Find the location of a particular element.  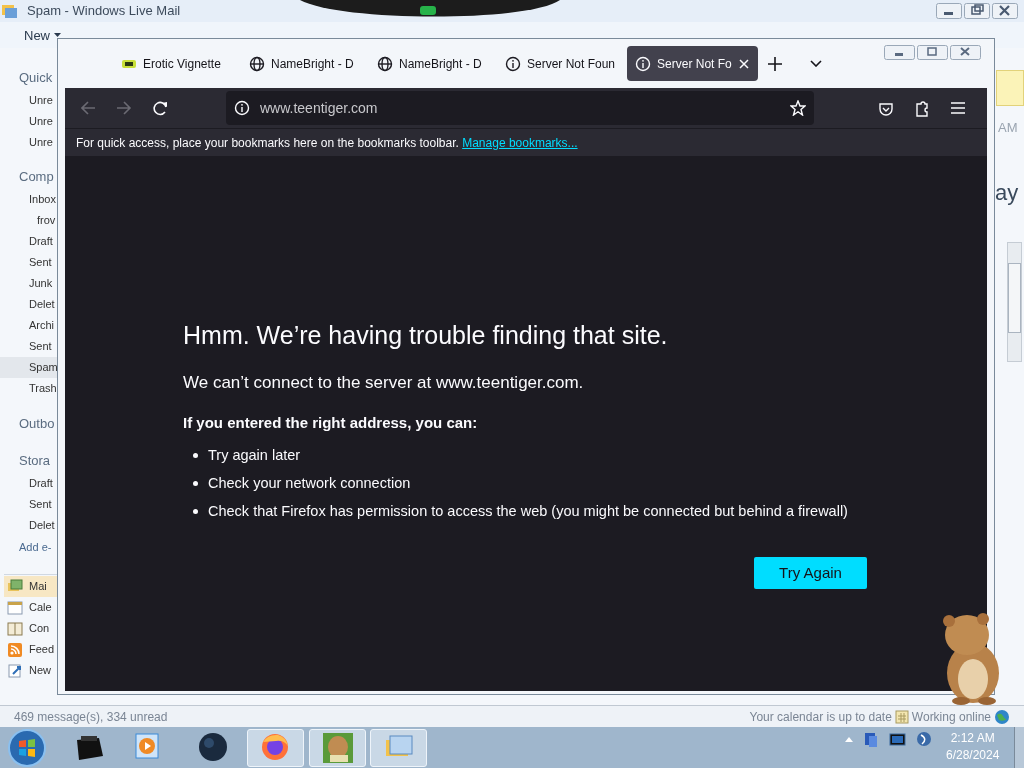

network-icon is located at coordinates (871, 739).